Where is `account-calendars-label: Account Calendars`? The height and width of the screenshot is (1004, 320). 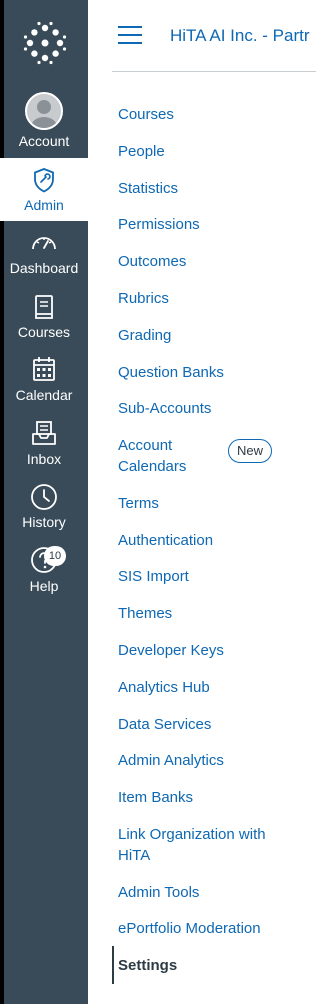
account-calendars-label: Account Calendars is located at coordinates (152, 456).